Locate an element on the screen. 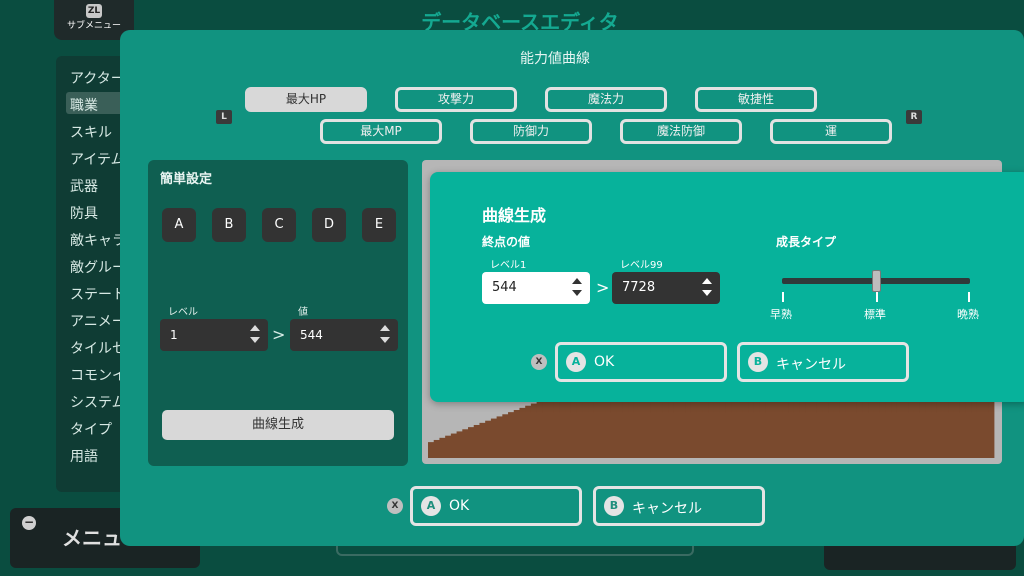 The height and width of the screenshot is (576, 1024). sidebar-item: アクター is located at coordinates (97, 78).